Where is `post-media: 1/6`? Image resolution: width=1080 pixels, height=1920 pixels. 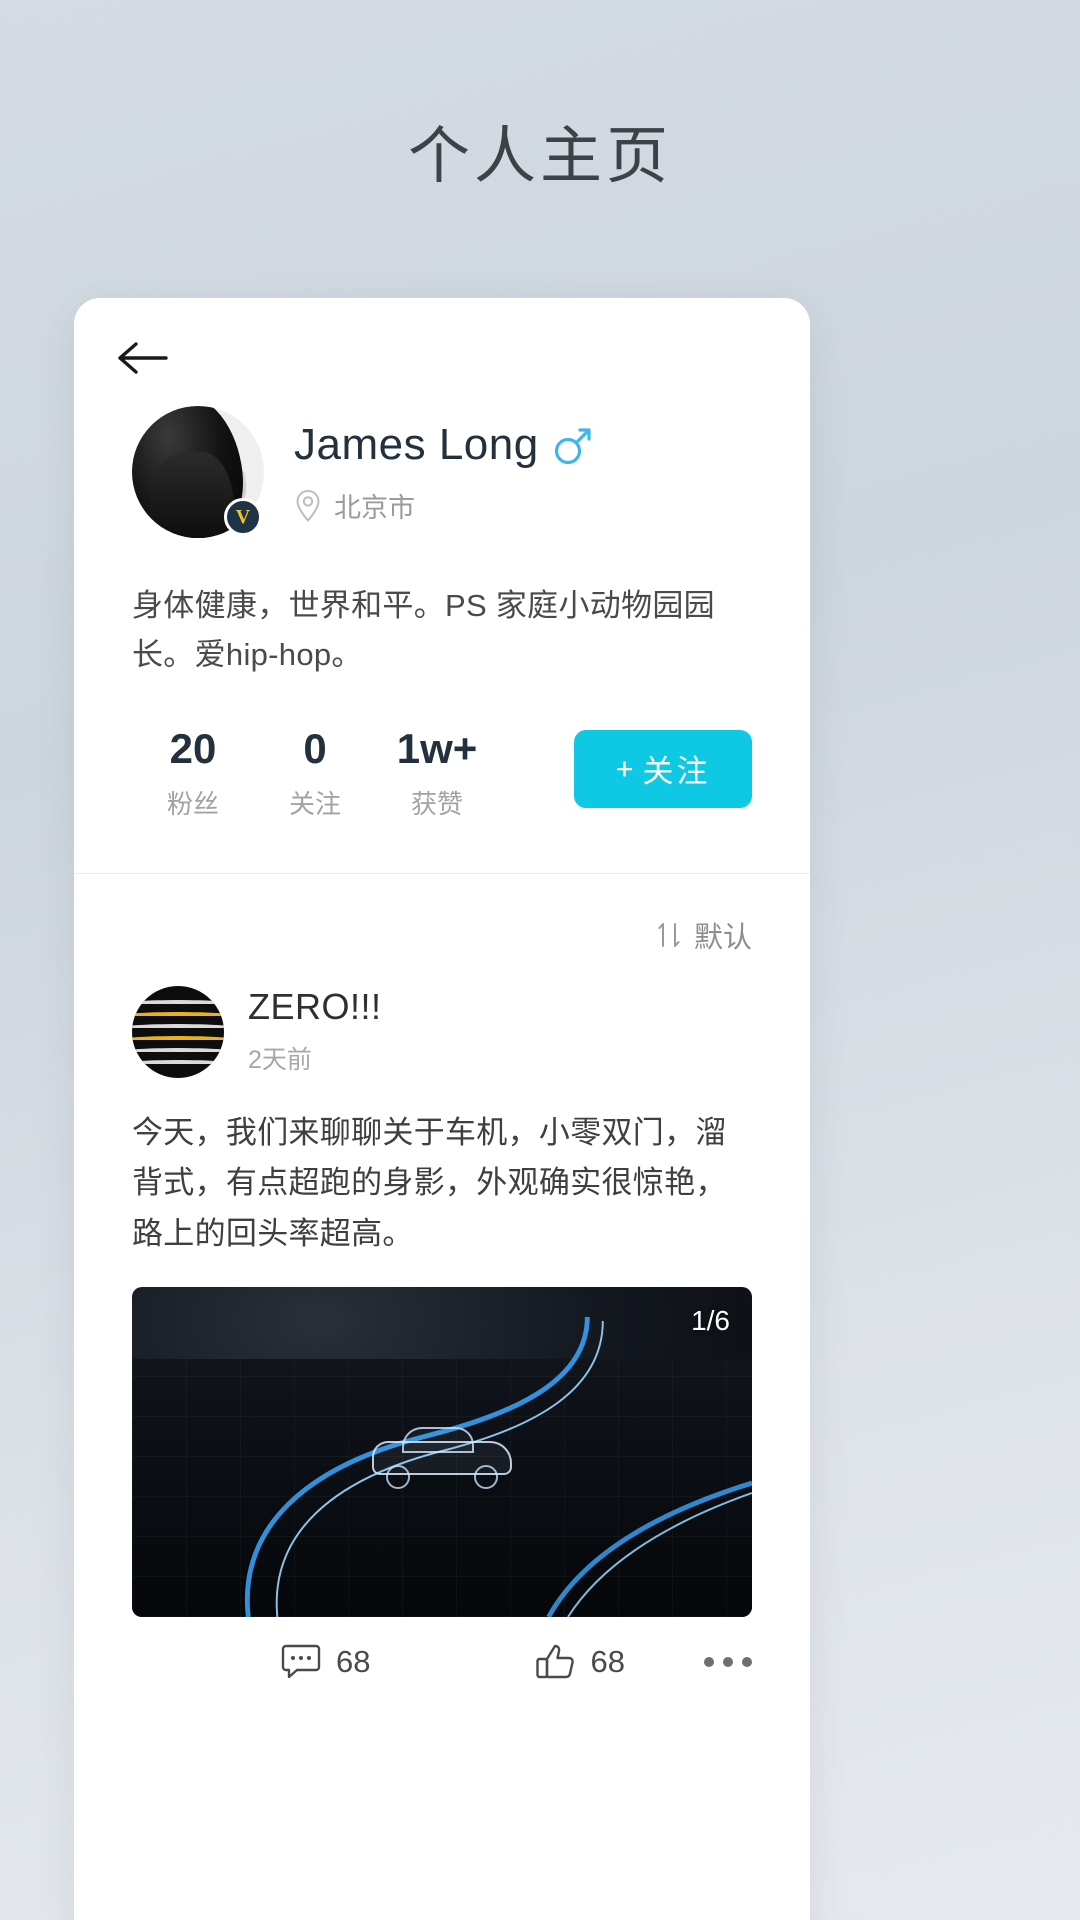 post-media: 1/6 is located at coordinates (442, 1451).